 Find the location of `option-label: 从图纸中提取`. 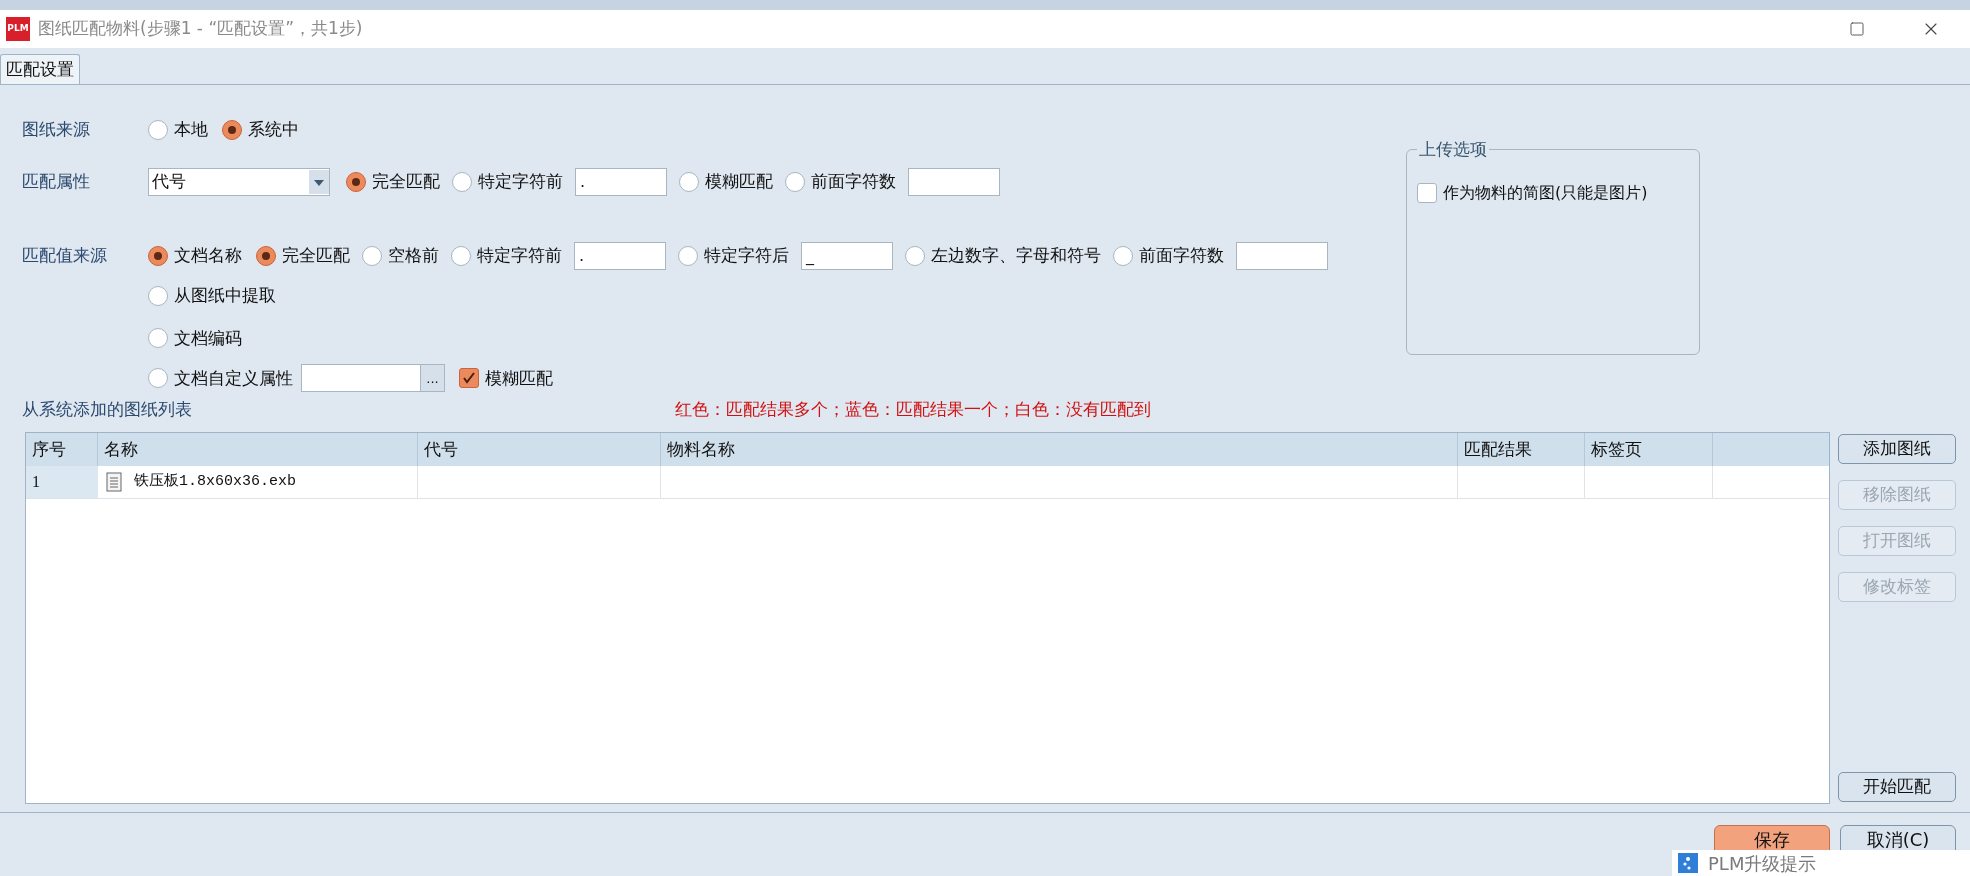

option-label: 从图纸中提取 is located at coordinates (225, 296).